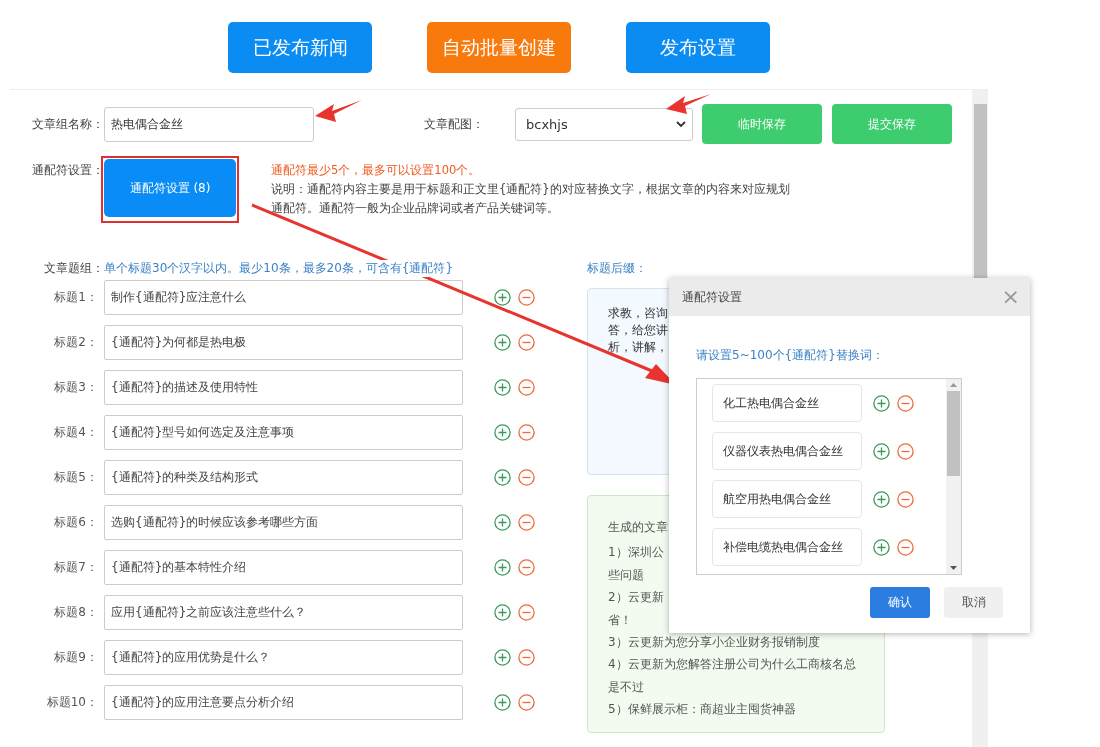  What do you see at coordinates (636, 553) in the screenshot?
I see `generated-text: 1）深圳公` at bounding box center [636, 553].